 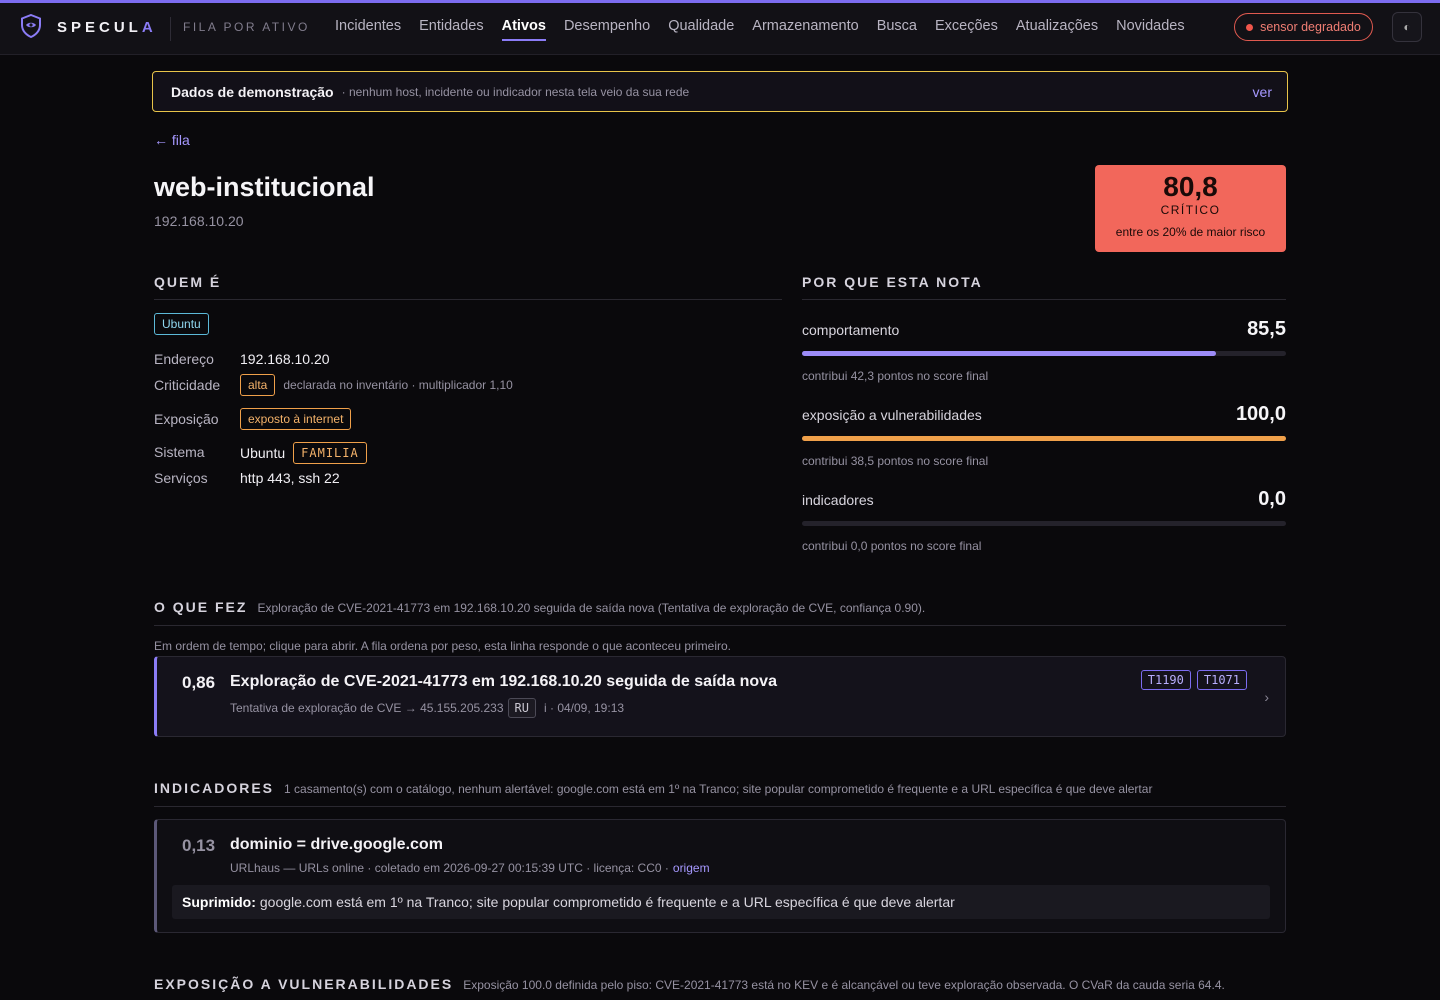 I want to click on risk-score-level: CRÍTICO, so click(x=1190, y=210).